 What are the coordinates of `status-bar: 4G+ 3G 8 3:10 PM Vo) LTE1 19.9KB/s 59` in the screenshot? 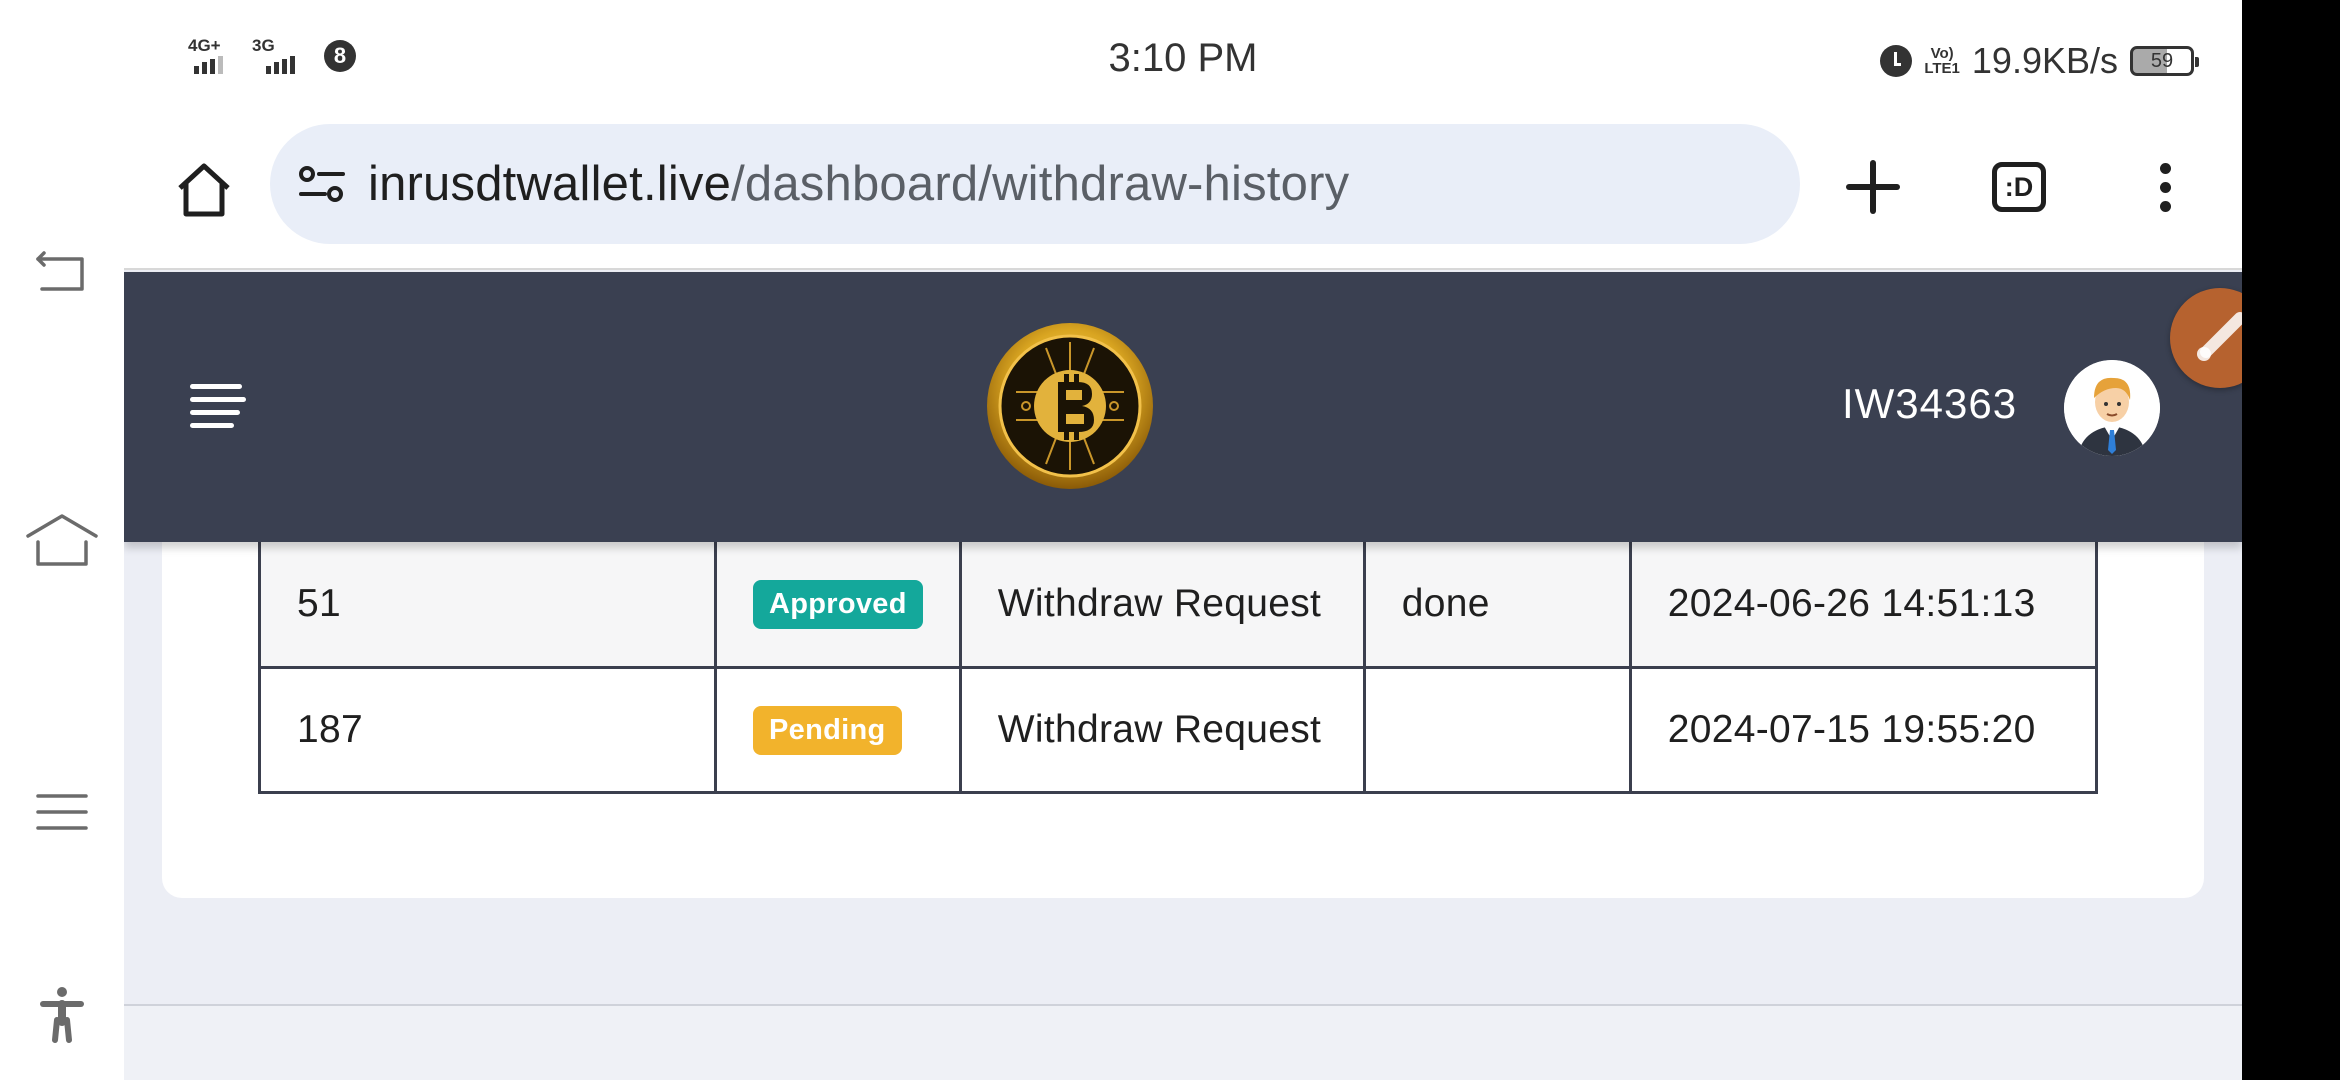 It's located at (1183, 60).